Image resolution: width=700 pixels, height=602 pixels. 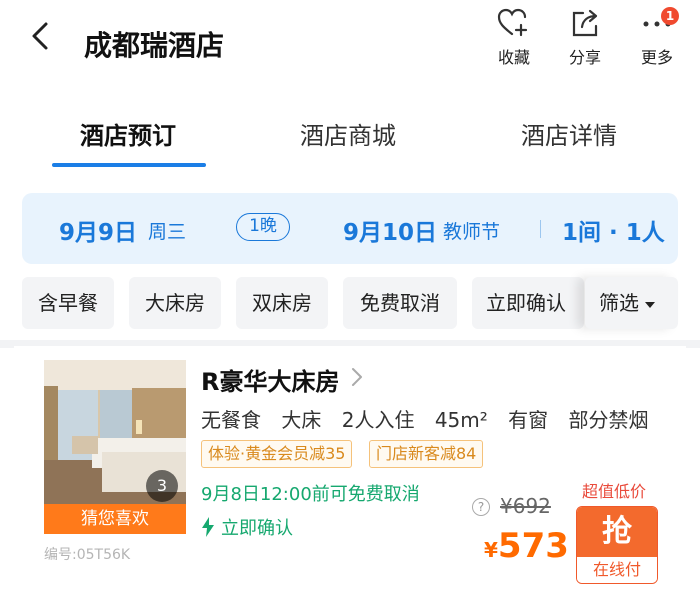 What do you see at coordinates (270, 379) in the screenshot?
I see `room-name: R豪华大床房` at bounding box center [270, 379].